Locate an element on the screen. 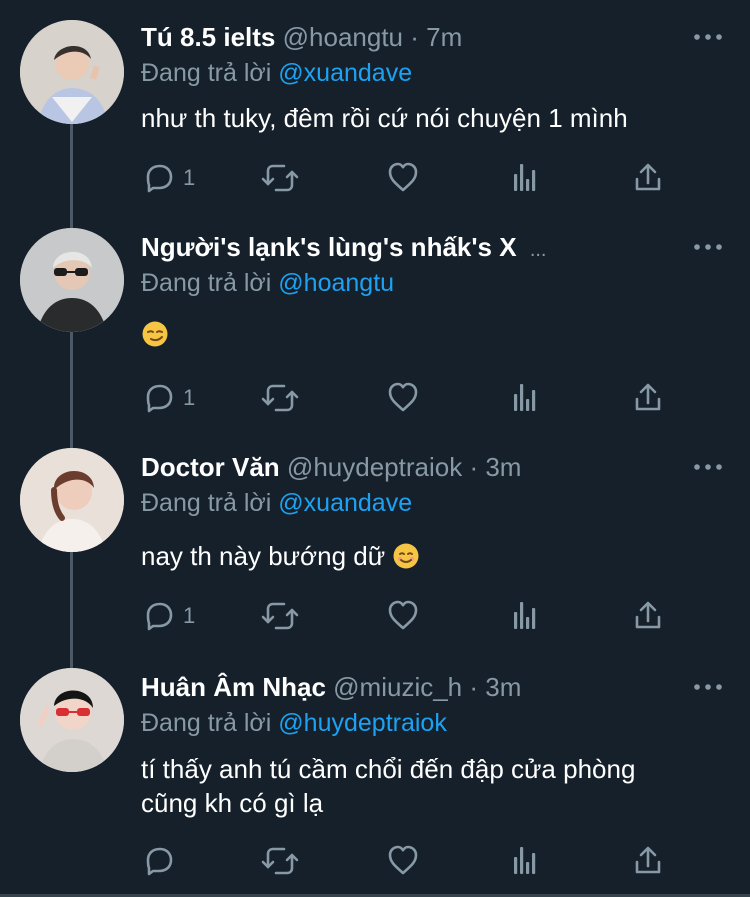 The width and height of the screenshot is (750, 897). username: @miuzic_h is located at coordinates (397, 687).